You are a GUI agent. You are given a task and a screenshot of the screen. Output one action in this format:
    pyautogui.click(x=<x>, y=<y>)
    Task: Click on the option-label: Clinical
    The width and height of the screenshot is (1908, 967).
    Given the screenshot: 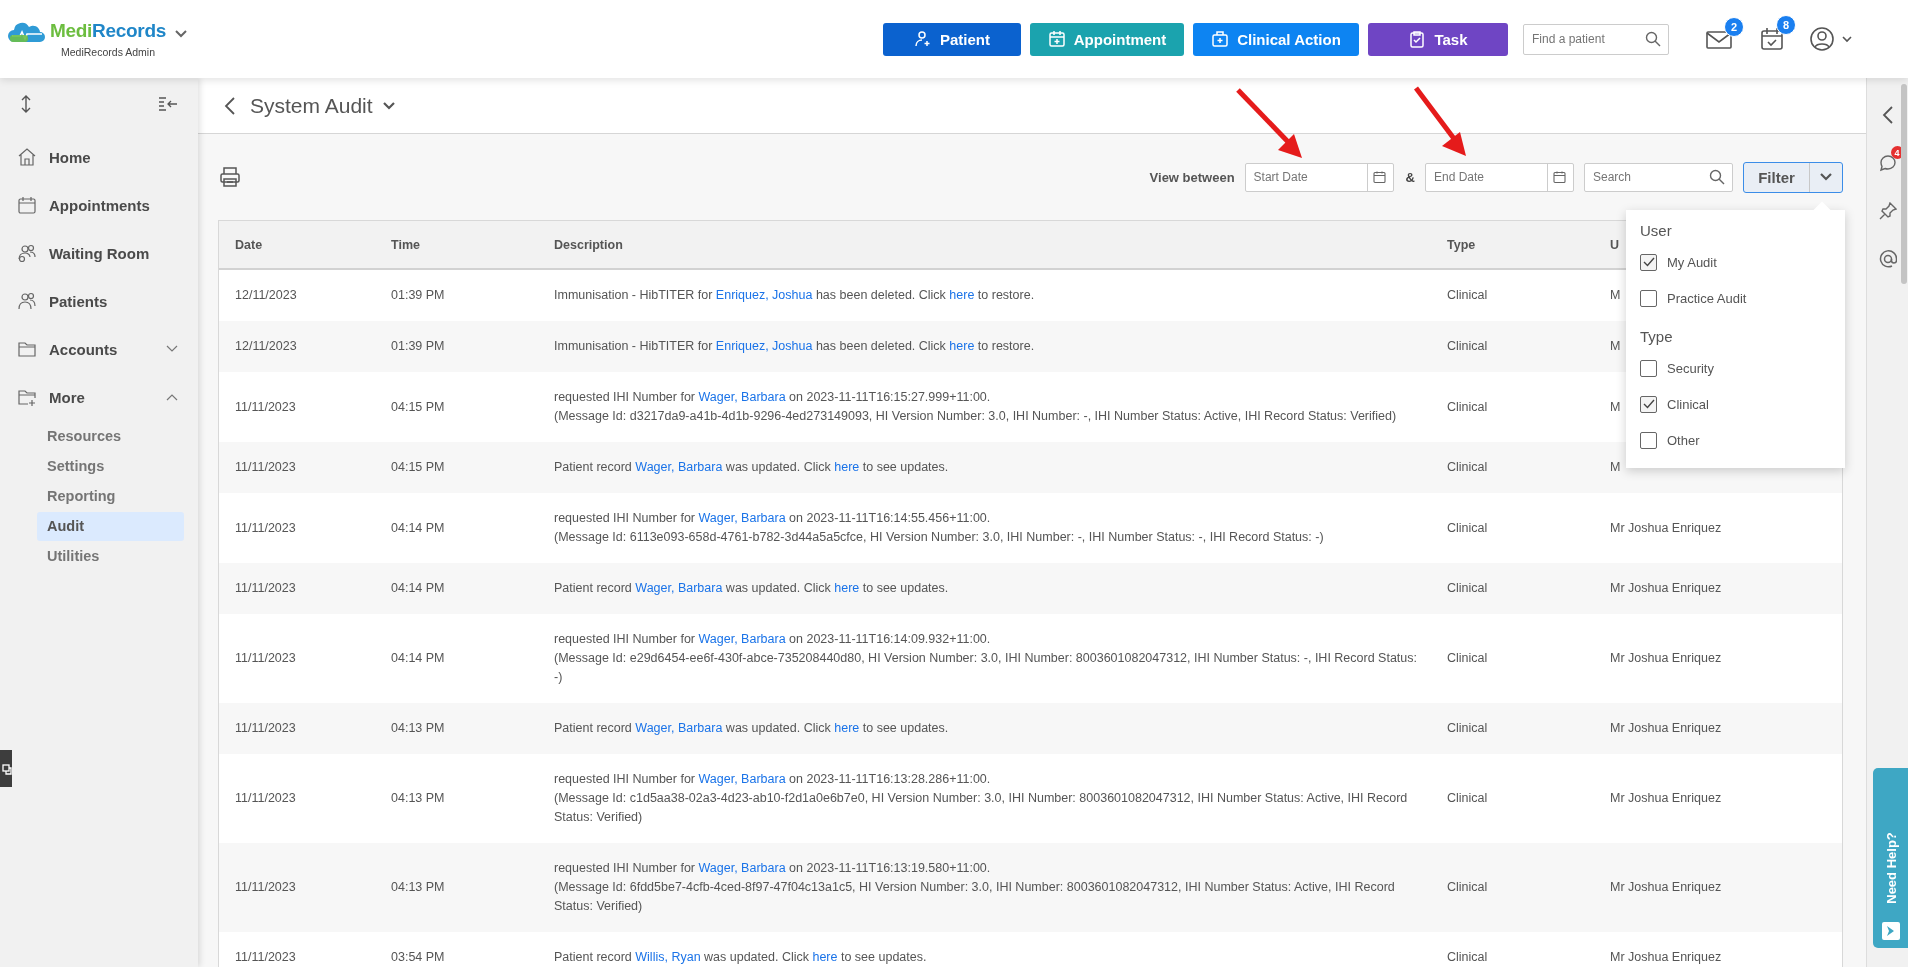 What is the action you would take?
    pyautogui.click(x=1688, y=404)
    